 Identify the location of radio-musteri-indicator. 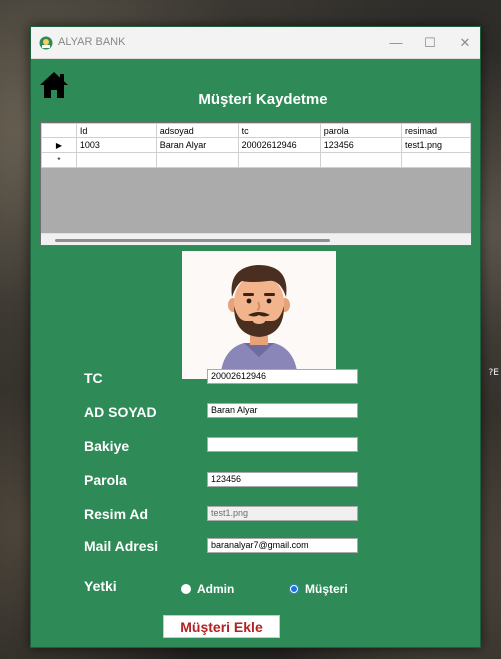
(294, 589).